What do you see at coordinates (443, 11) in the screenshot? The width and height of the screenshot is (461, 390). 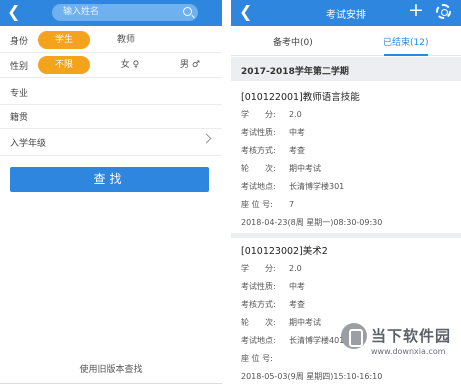 I see `gear-icon` at bounding box center [443, 11].